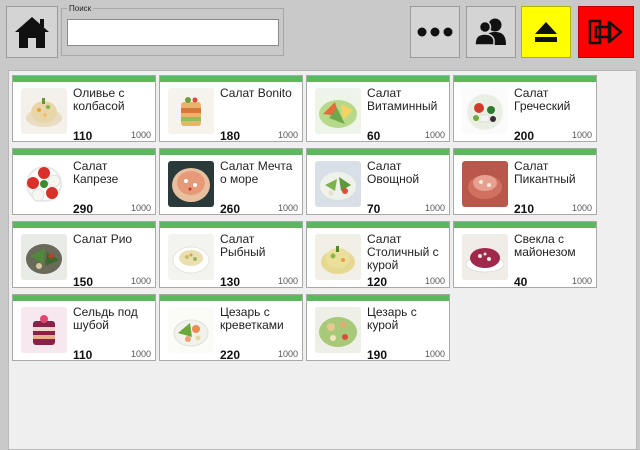 This screenshot has width=640, height=450. I want to click on product-price: 200, so click(524, 136).